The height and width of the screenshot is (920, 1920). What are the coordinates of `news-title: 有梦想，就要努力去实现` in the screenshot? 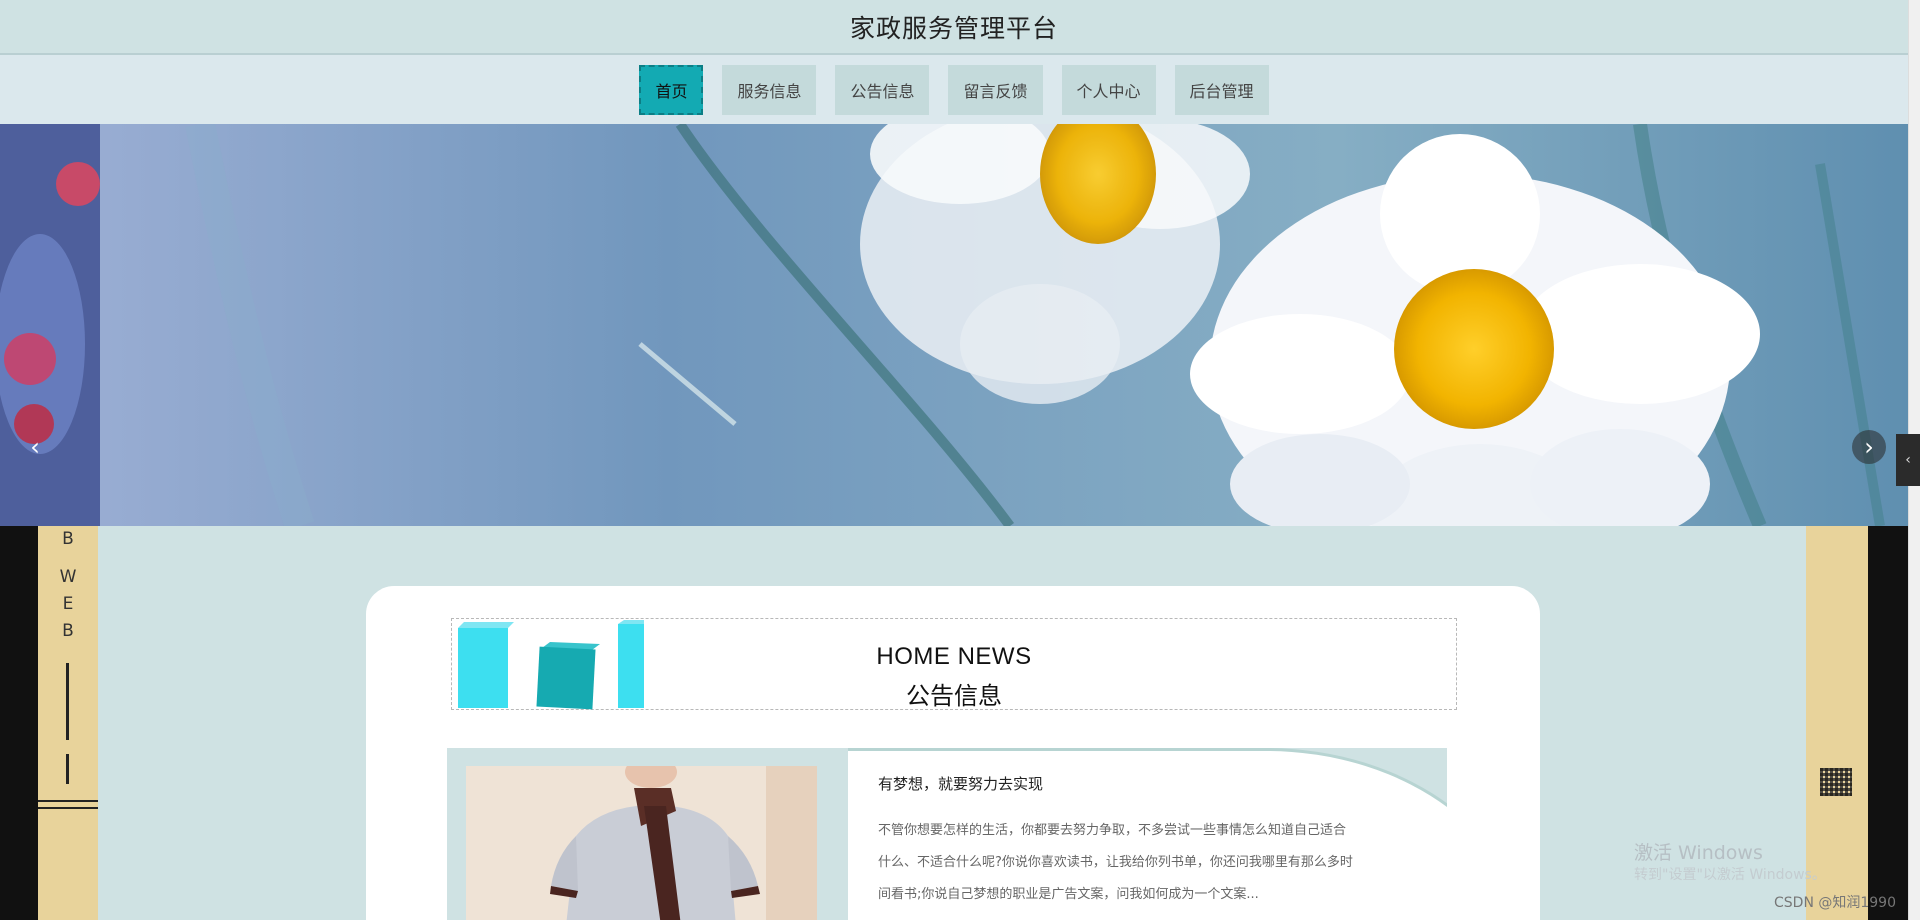 It's located at (960, 783).